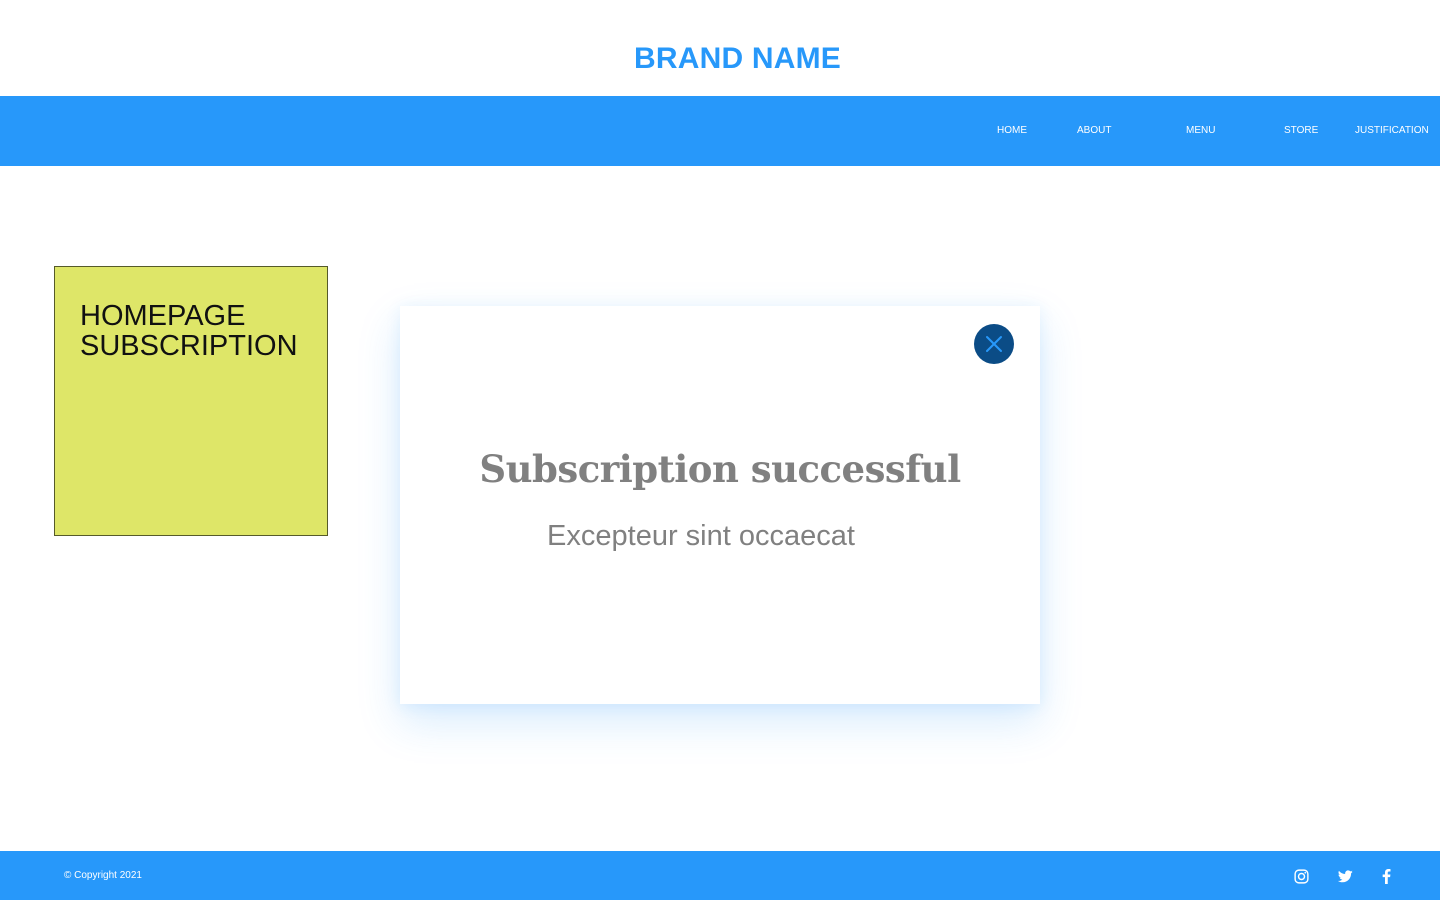  I want to click on facebook-icon, so click(1386, 876).